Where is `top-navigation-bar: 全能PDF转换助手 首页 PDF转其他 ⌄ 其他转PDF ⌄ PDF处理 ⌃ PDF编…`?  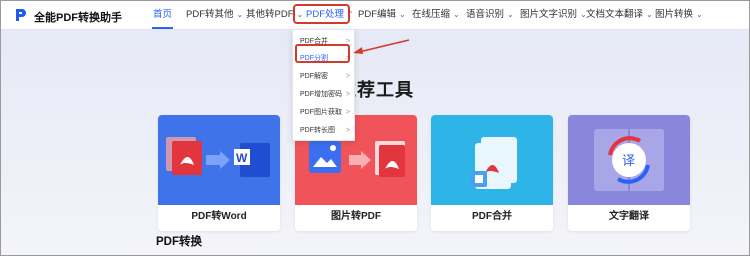
top-navigation-bar: 全能PDF转换助手 首页 PDF转其他 ⌄ 其他转PDF ⌄ PDF处理 ⌃ PDF编… is located at coordinates (375, 15).